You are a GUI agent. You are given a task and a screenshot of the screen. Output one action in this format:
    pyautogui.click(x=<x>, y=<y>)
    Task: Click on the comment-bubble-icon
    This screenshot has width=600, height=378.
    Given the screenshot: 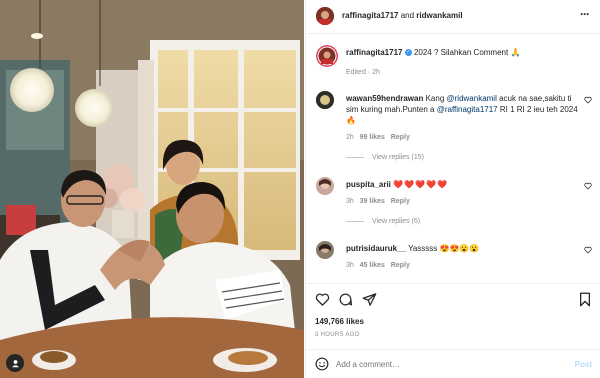 What is the action you would take?
    pyautogui.click(x=345, y=299)
    